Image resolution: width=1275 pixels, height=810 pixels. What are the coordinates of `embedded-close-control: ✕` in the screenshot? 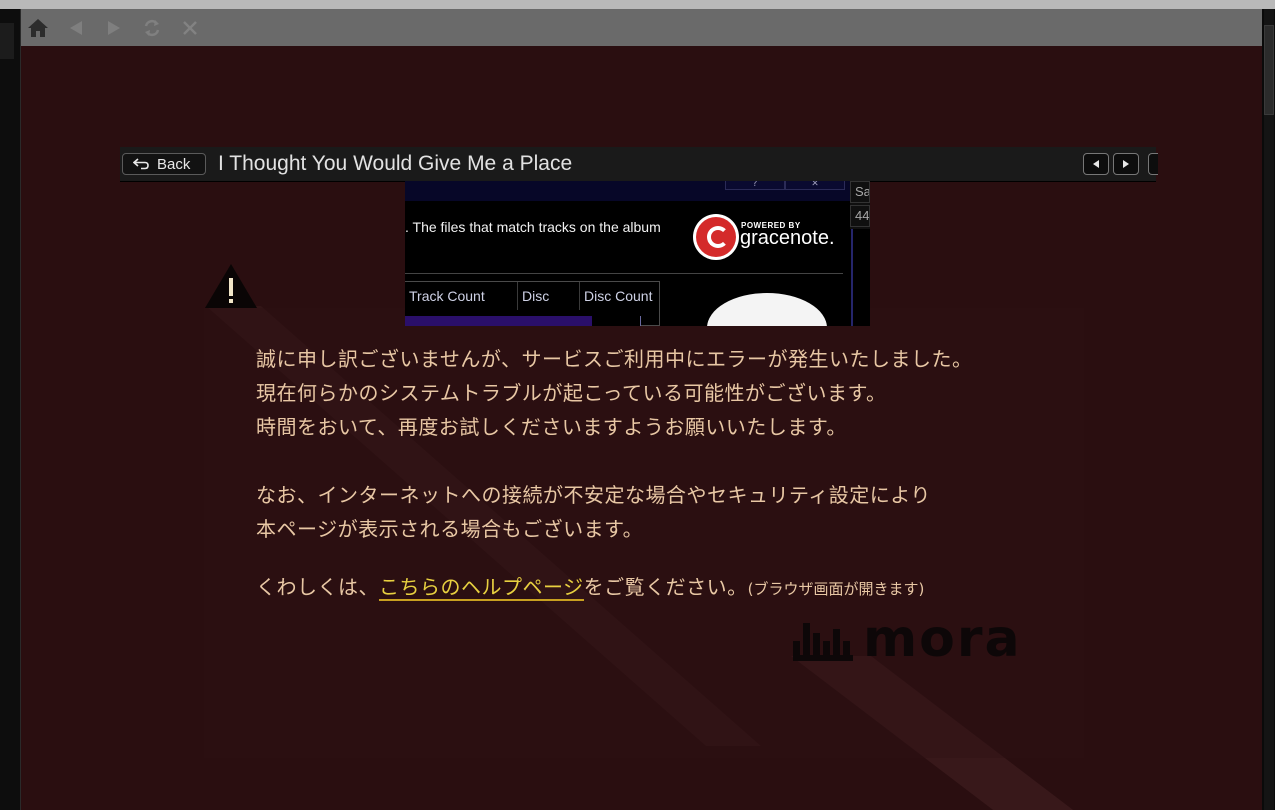 It's located at (815, 185).